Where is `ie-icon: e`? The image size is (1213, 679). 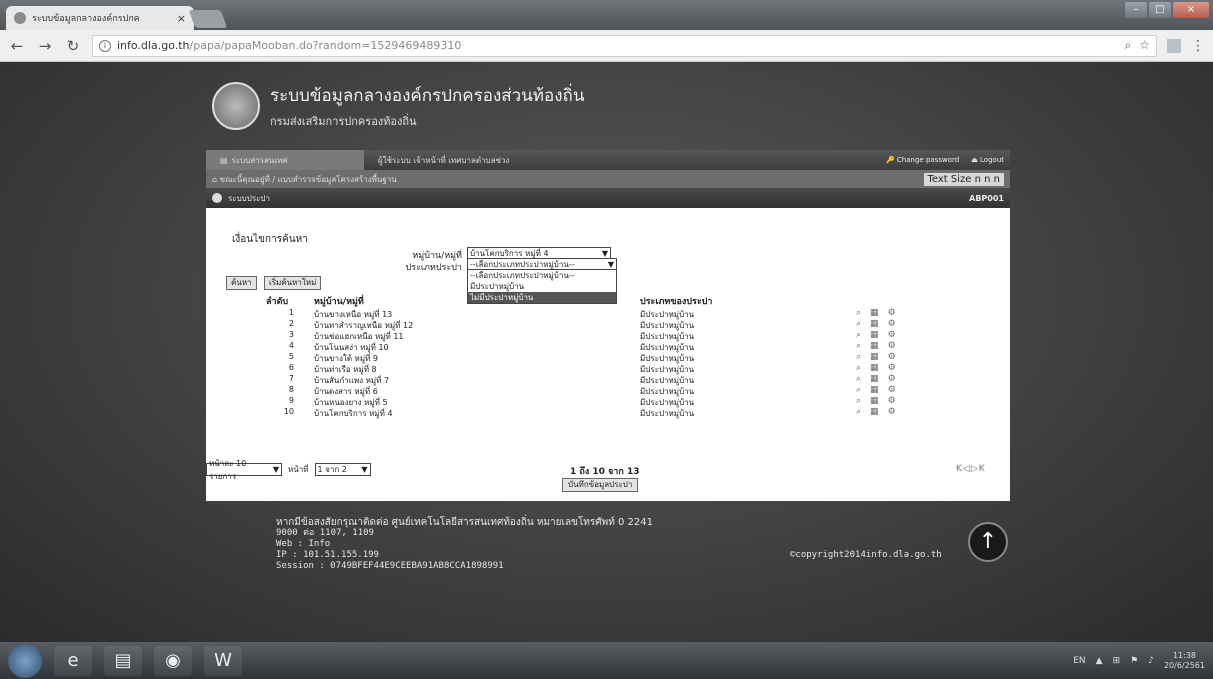
ie-icon: e is located at coordinates (73, 660).